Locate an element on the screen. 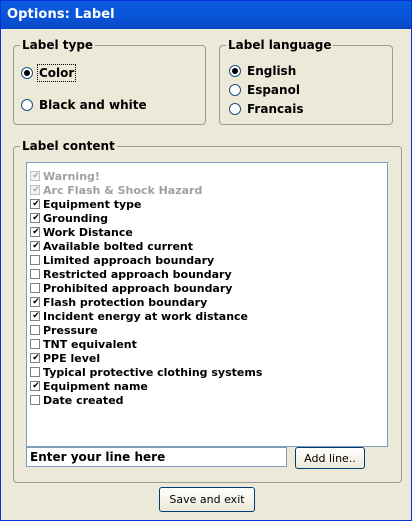 The height and width of the screenshot is (521, 412). radio-black-and-white-label: Black and white is located at coordinates (93, 105).